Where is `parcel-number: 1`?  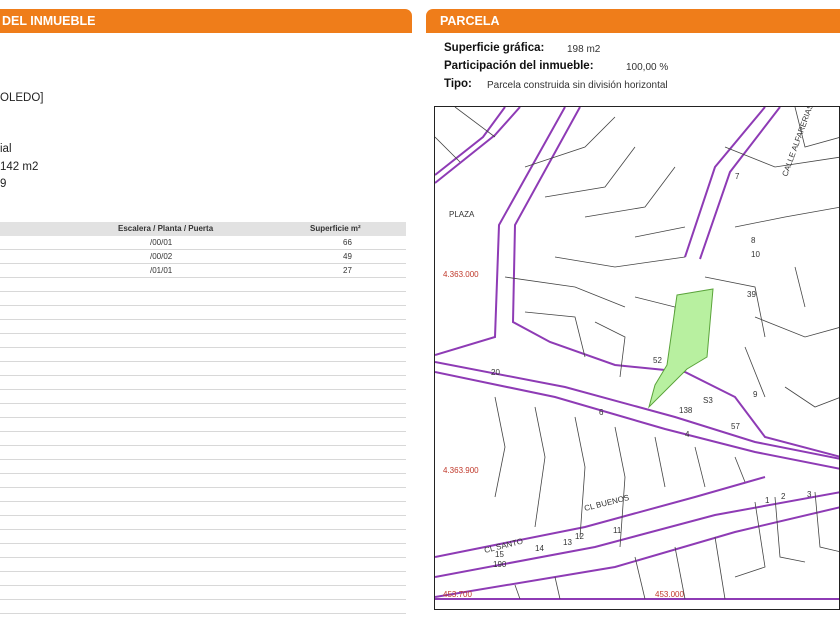 parcel-number: 1 is located at coordinates (767, 500).